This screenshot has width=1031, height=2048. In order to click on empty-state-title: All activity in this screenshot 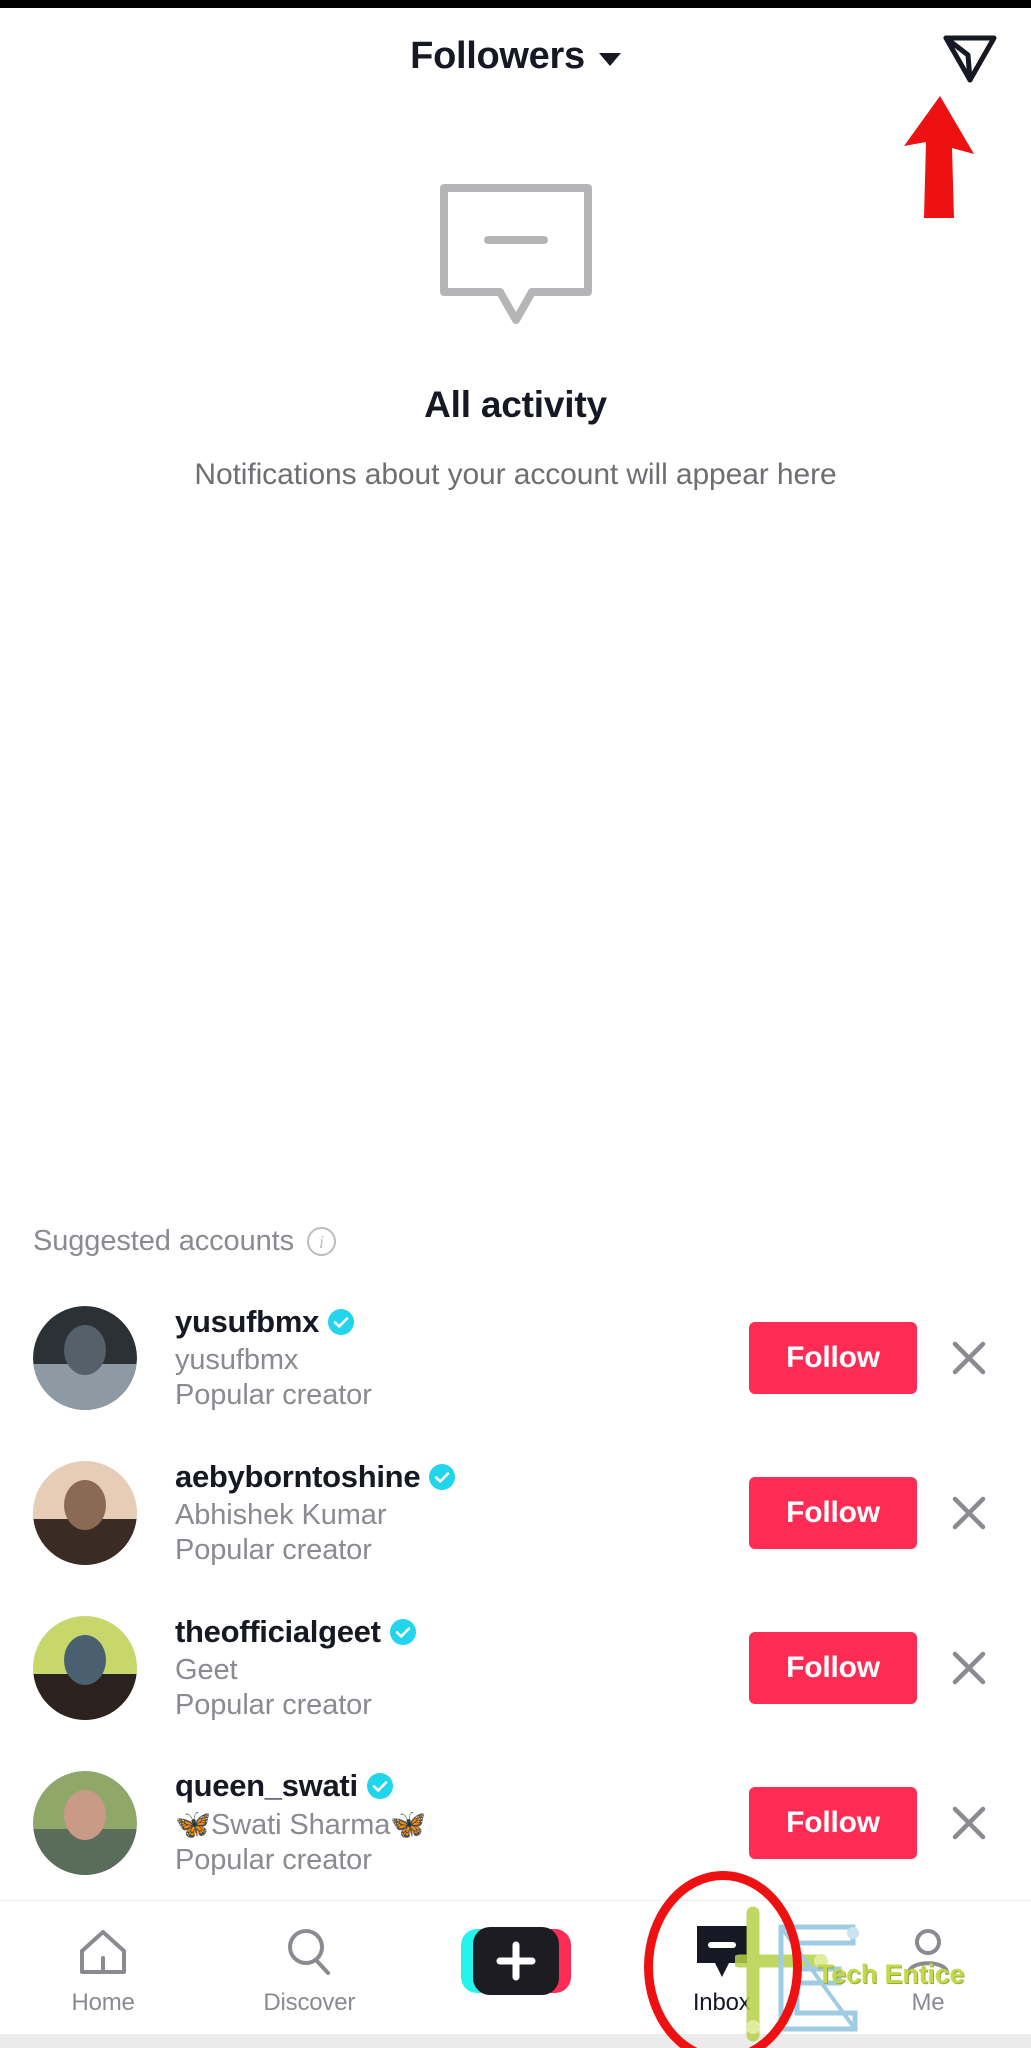, I will do `click(515, 404)`.